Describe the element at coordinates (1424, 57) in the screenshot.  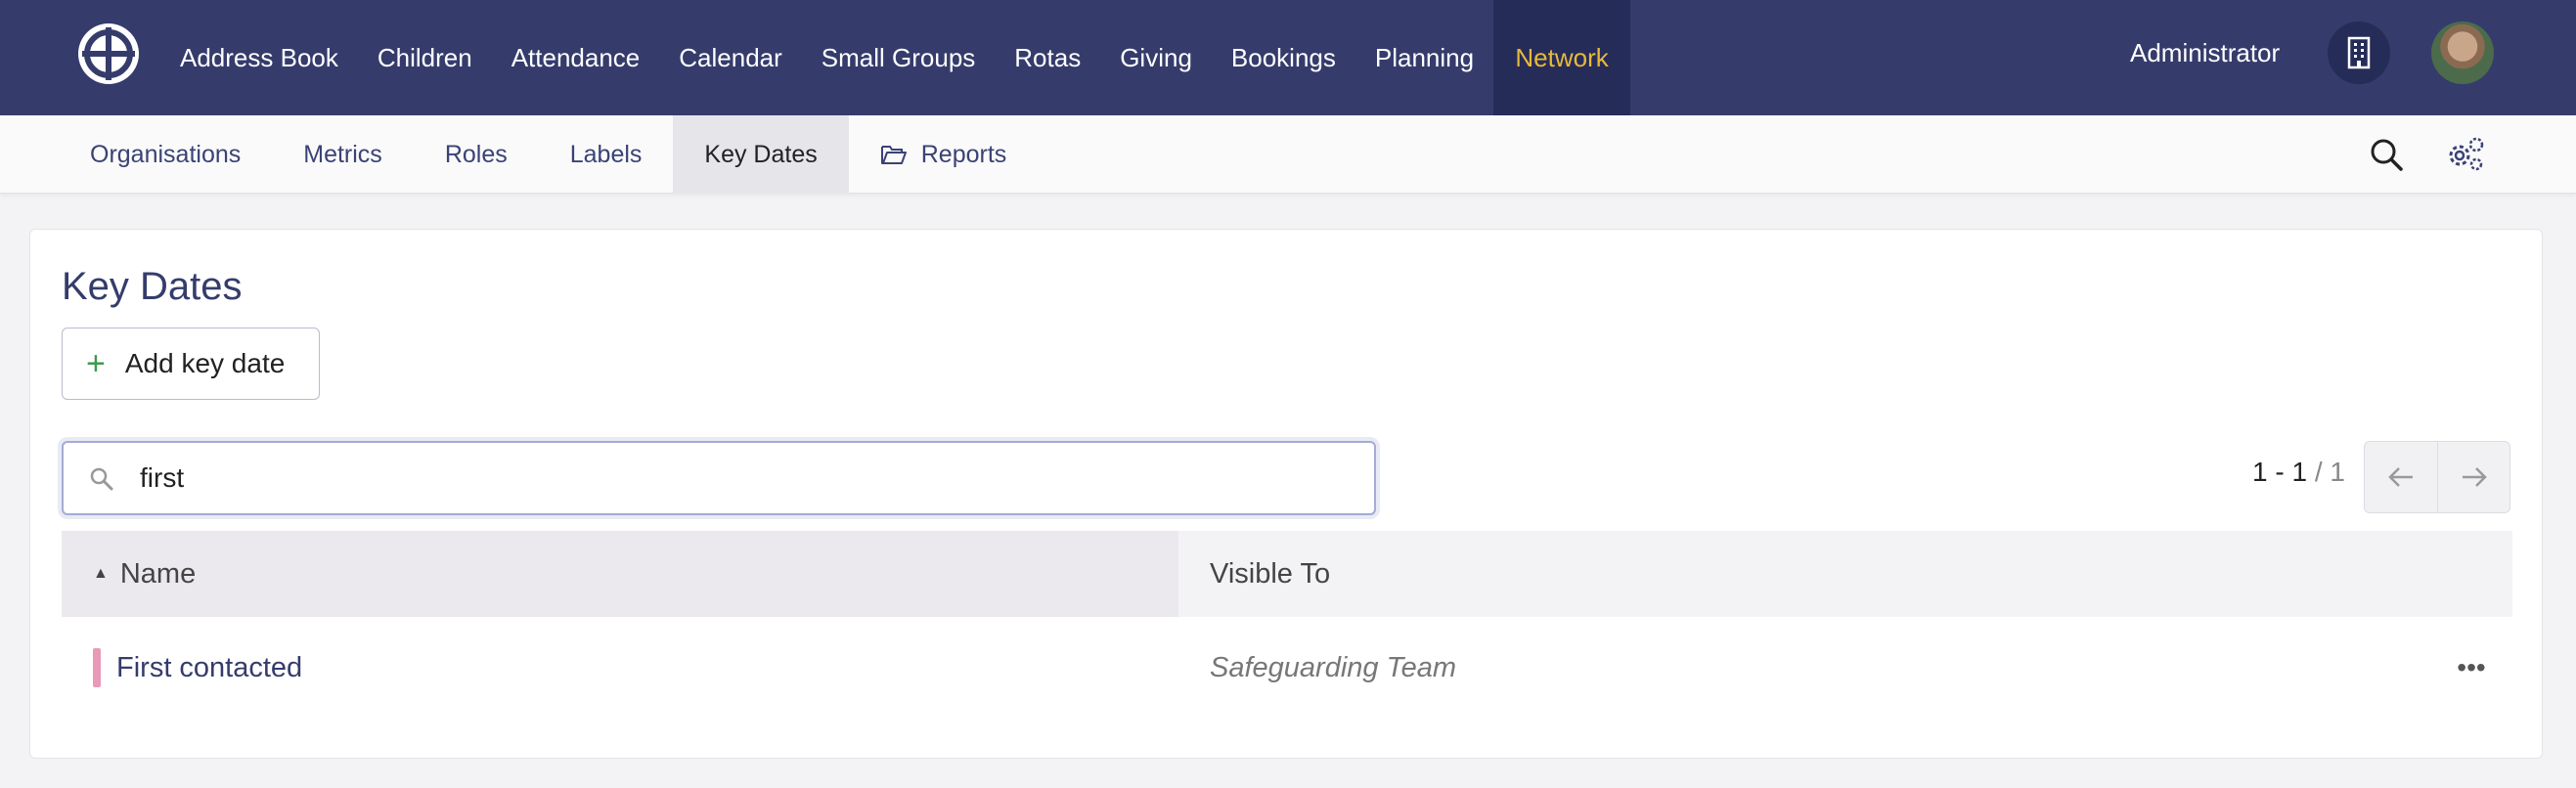
I see `nav-planning: Planning` at that location.